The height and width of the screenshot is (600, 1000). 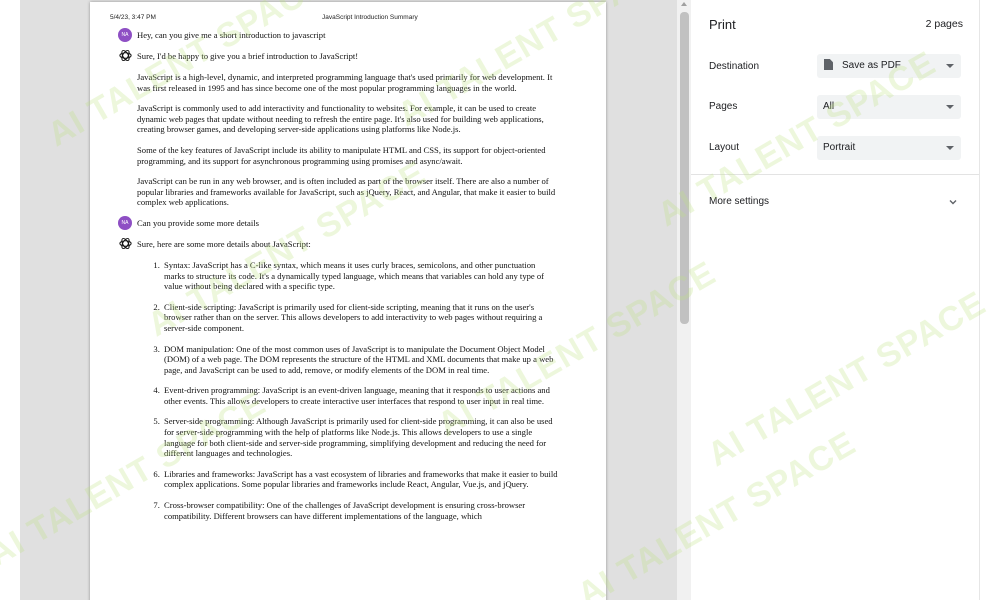 What do you see at coordinates (979, 300) in the screenshot?
I see `panel-right-edge` at bounding box center [979, 300].